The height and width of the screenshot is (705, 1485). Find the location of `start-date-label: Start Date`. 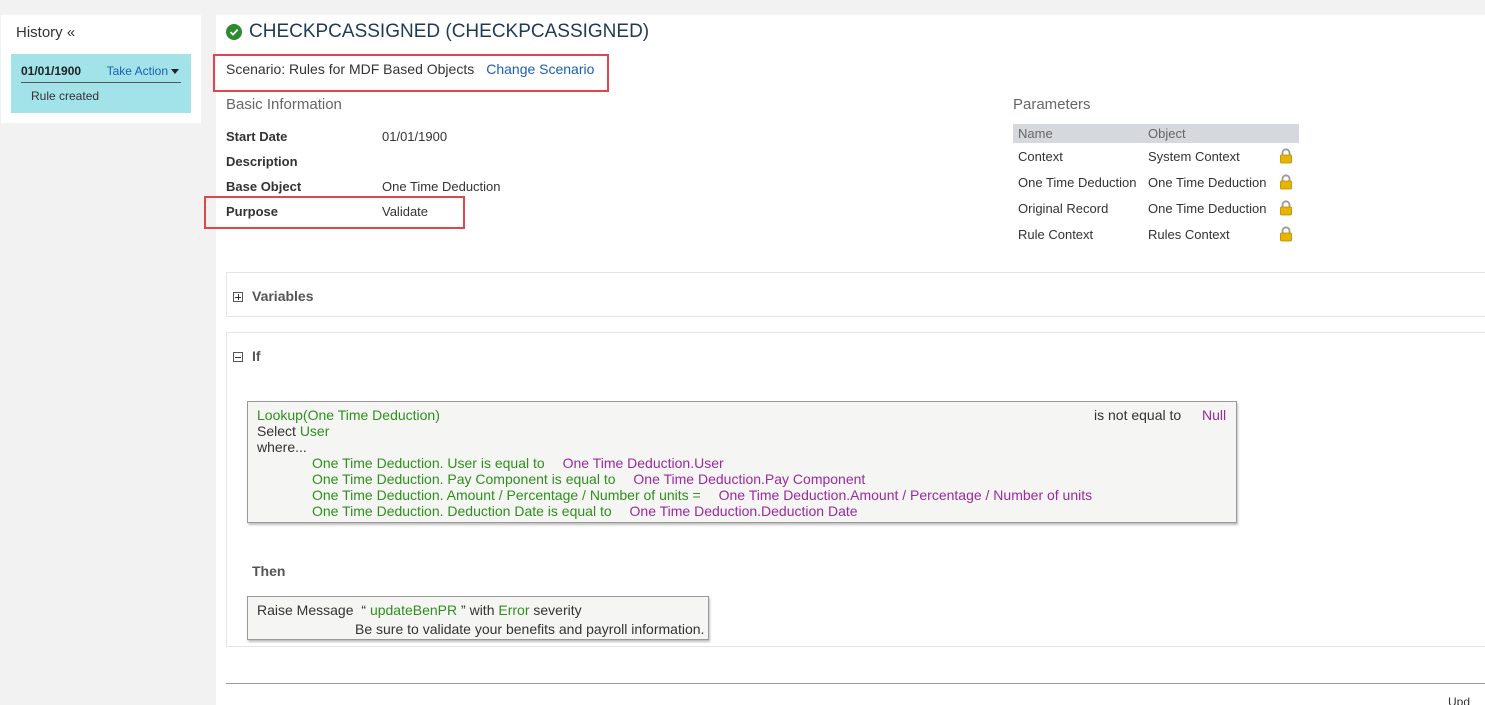

start-date-label: Start Date is located at coordinates (257, 136).